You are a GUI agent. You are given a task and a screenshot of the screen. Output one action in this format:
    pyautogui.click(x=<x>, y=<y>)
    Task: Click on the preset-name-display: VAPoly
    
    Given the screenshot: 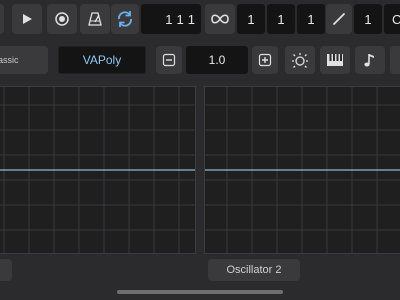 What is the action you would take?
    pyautogui.click(x=102, y=60)
    